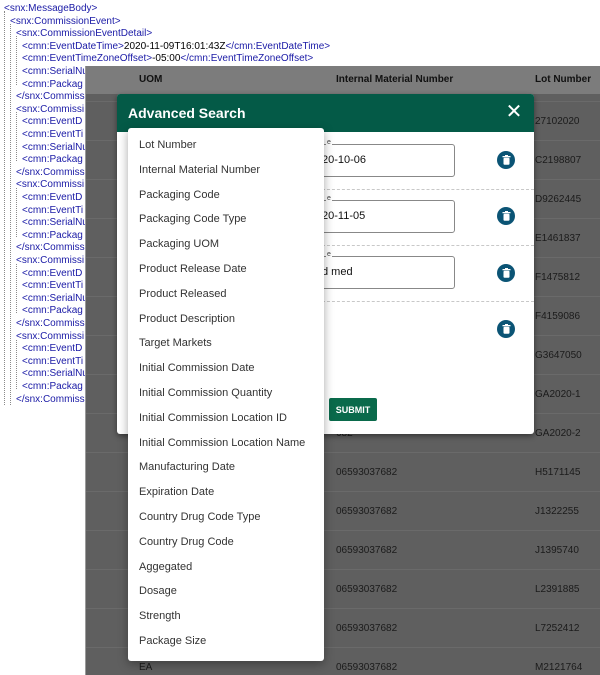  I want to click on menu-item: Packaging Code, so click(179, 195).